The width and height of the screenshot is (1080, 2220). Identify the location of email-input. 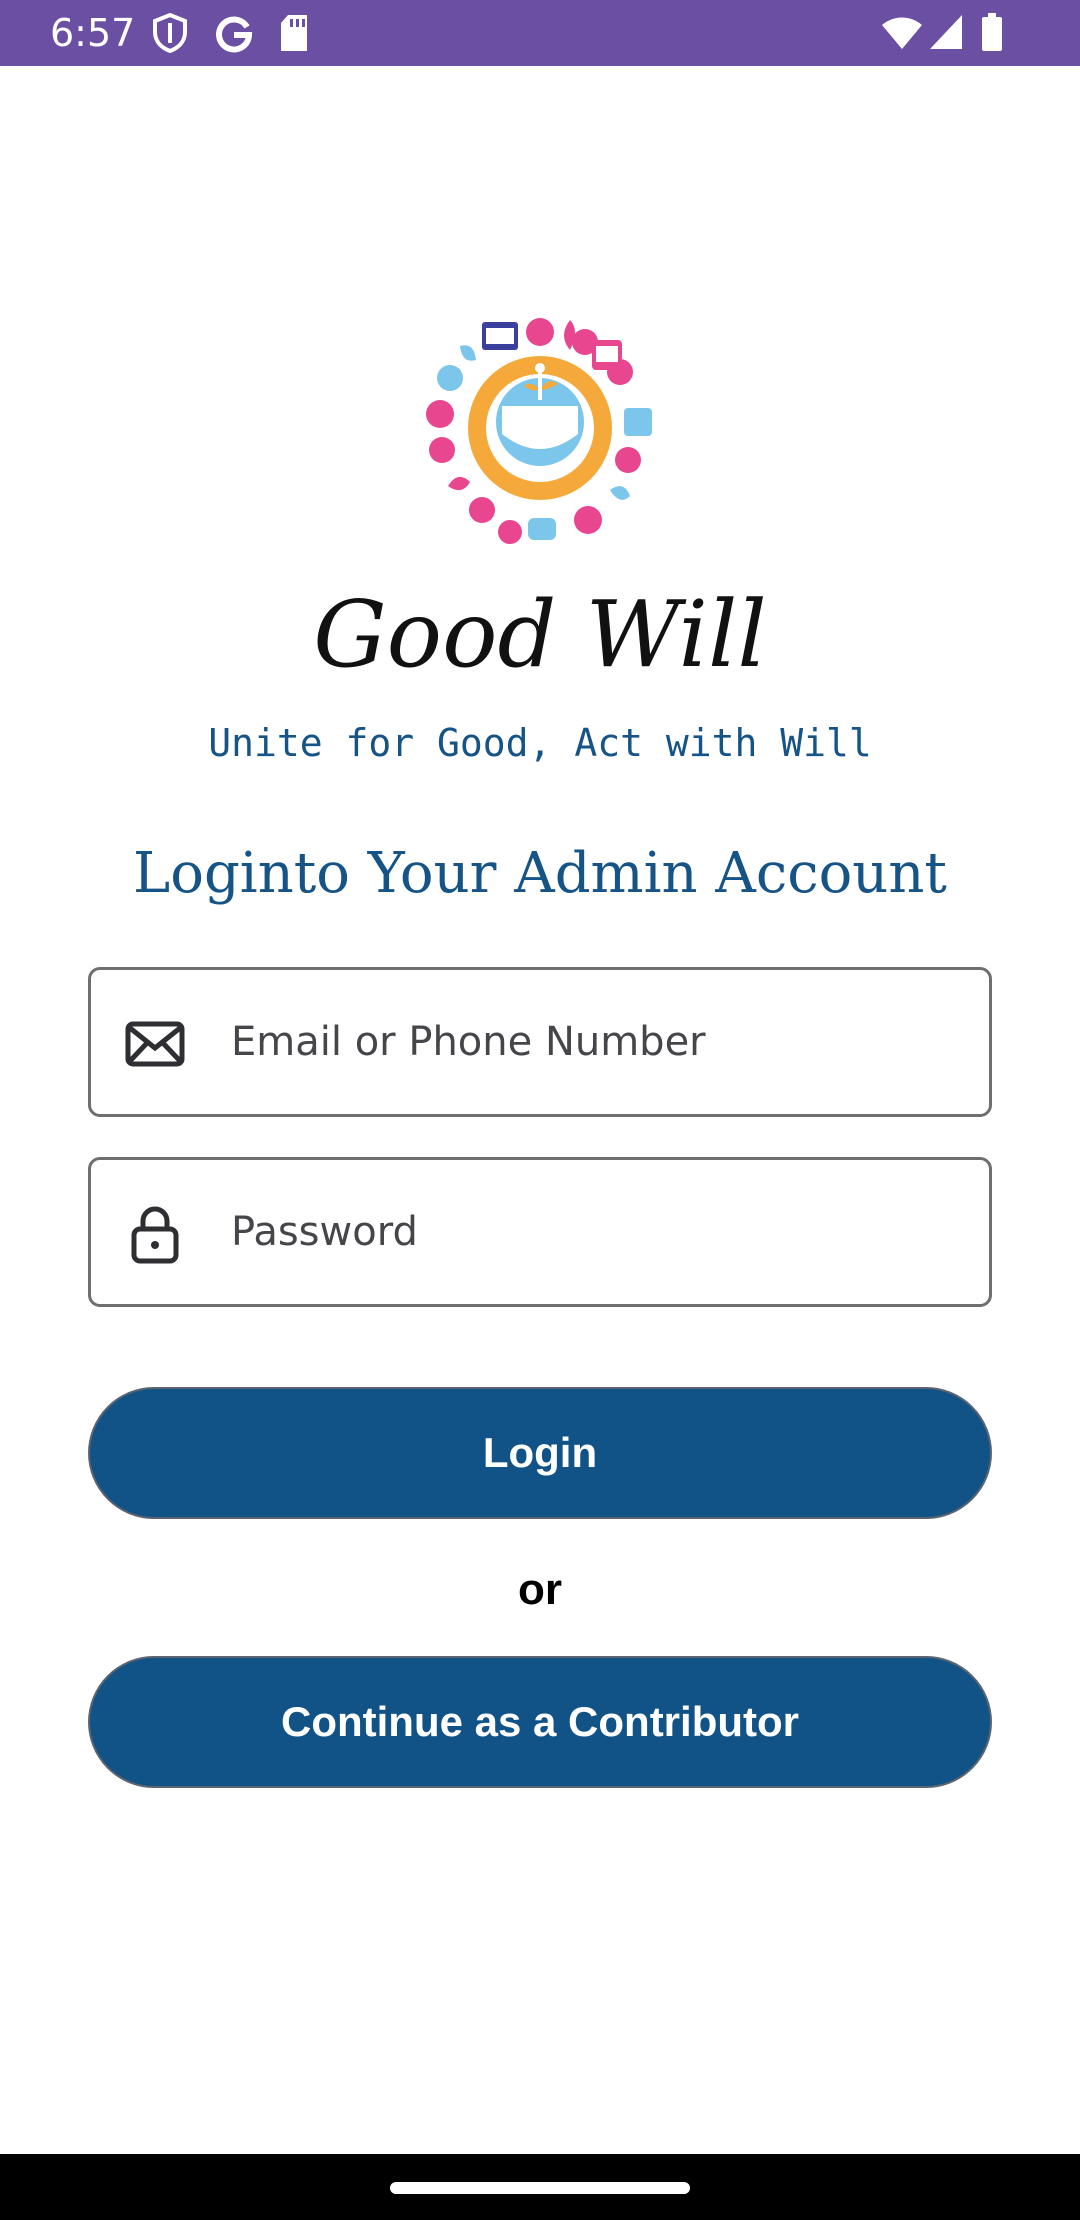
(596, 1042).